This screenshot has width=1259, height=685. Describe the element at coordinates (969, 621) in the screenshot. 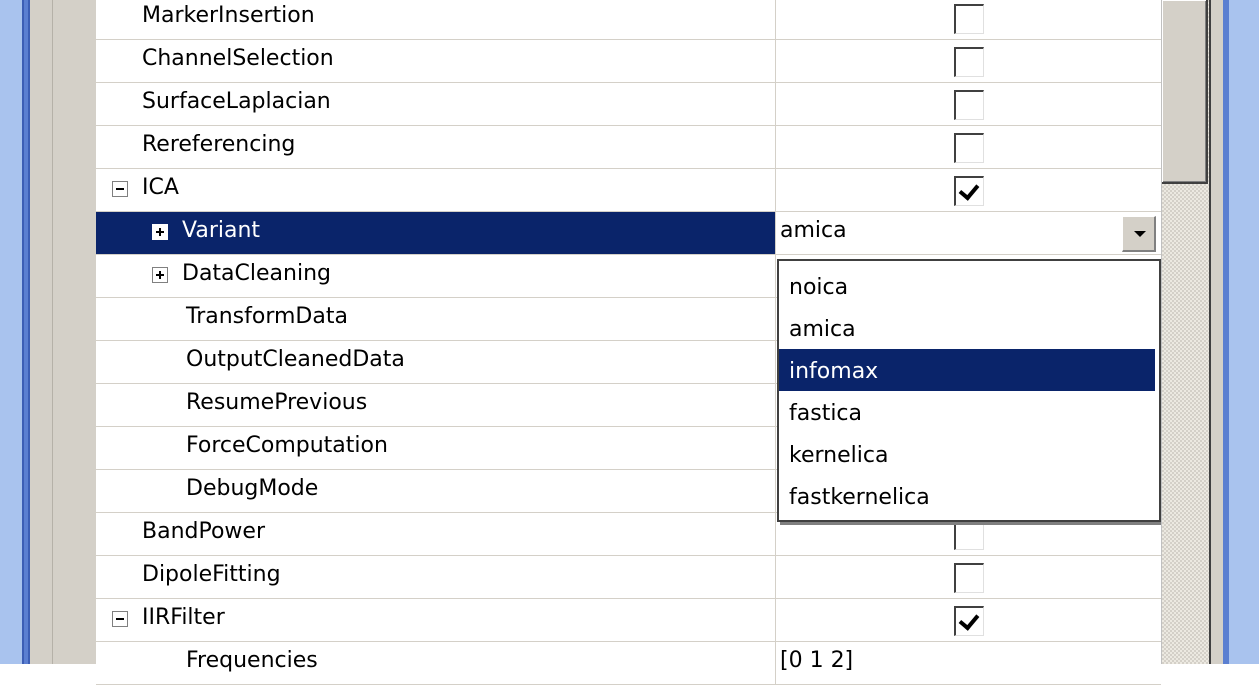

I see `iirfilter-checkbox` at that location.